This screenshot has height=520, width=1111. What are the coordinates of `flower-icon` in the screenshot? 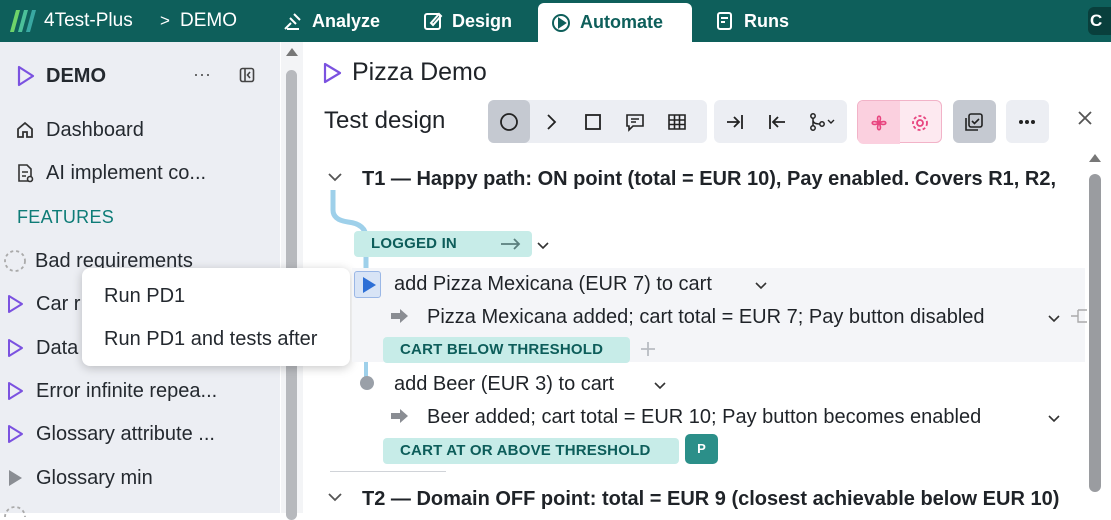 It's located at (879, 123).